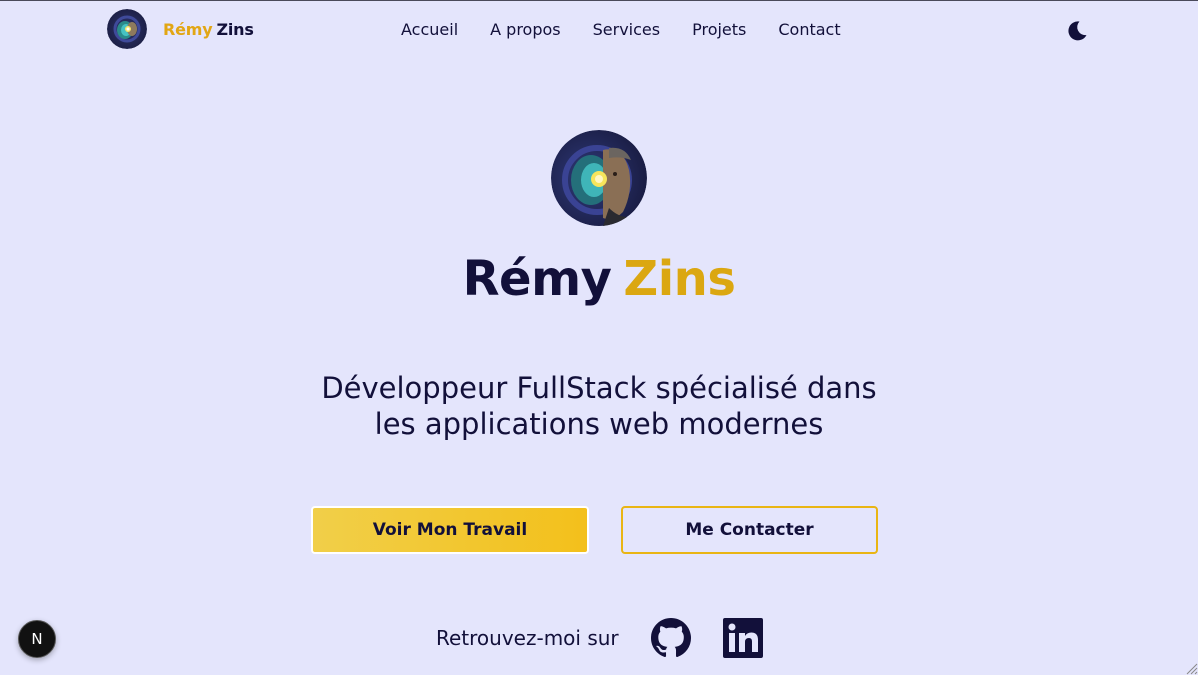  Describe the element at coordinates (749, 530) in the screenshot. I see `contact-me-button: Me Contacter` at that location.